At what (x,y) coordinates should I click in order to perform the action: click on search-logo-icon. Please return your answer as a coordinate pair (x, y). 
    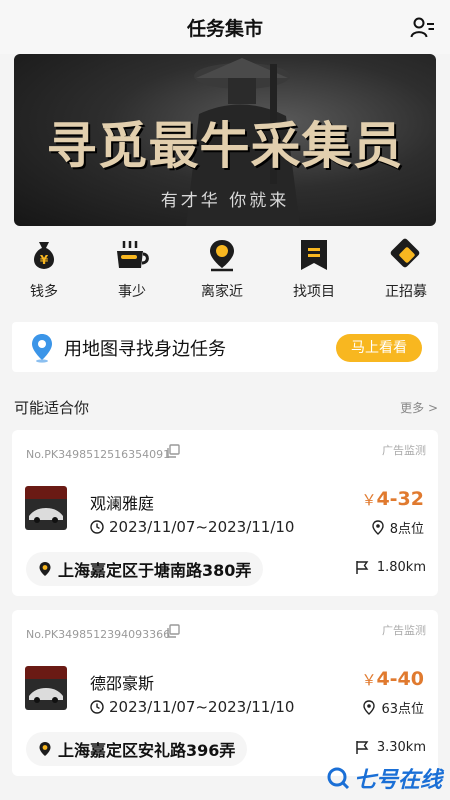
    Looking at the image, I should click on (338, 778).